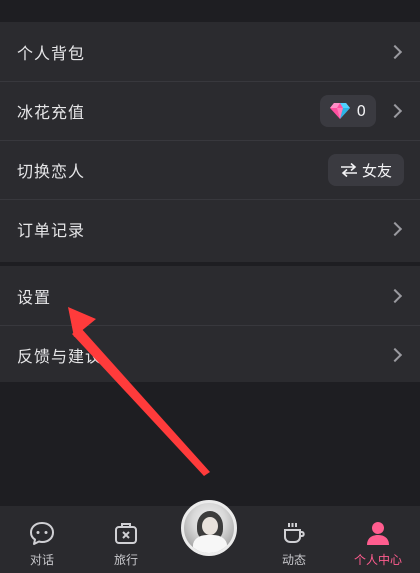  I want to click on menu-row-switch-lover: 切换恋人 女友, so click(210, 169).